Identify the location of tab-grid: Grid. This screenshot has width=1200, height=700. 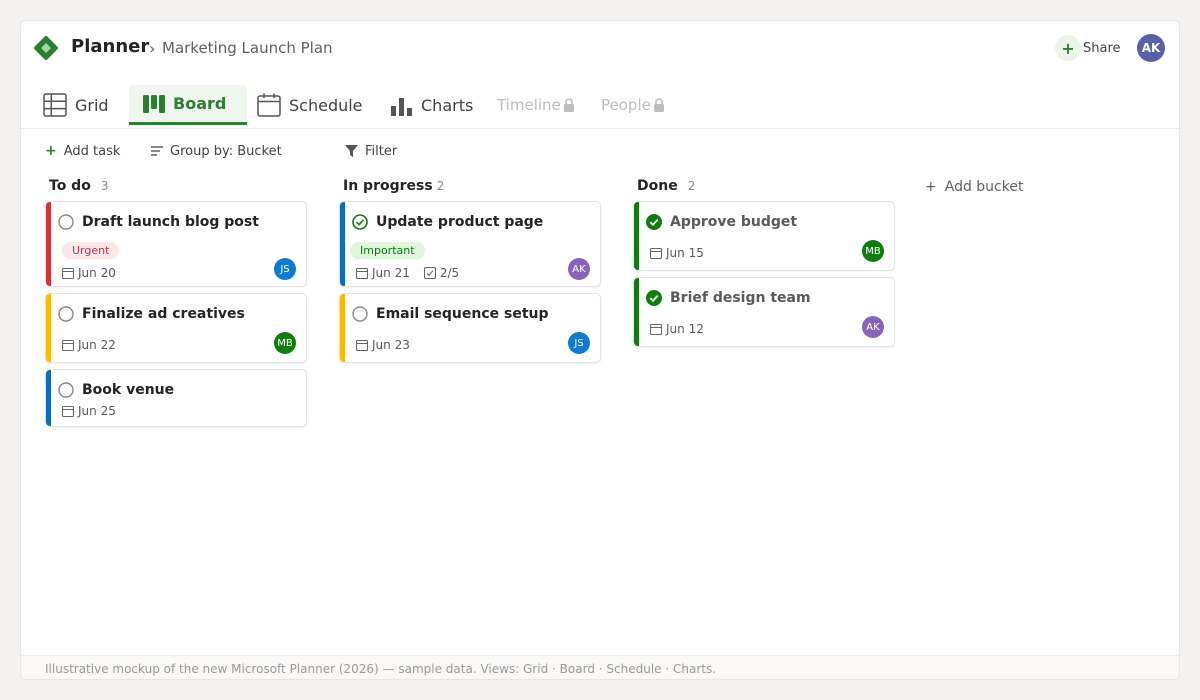
(76, 105).